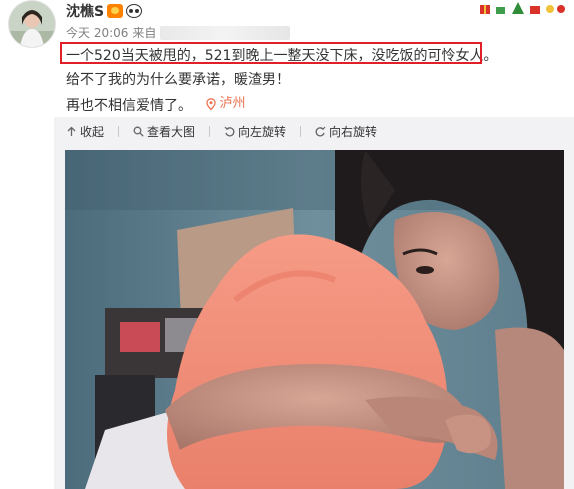 The image size is (574, 489). What do you see at coordinates (144, 33) in the screenshot?
I see `post-source-prefix: 来自` at bounding box center [144, 33].